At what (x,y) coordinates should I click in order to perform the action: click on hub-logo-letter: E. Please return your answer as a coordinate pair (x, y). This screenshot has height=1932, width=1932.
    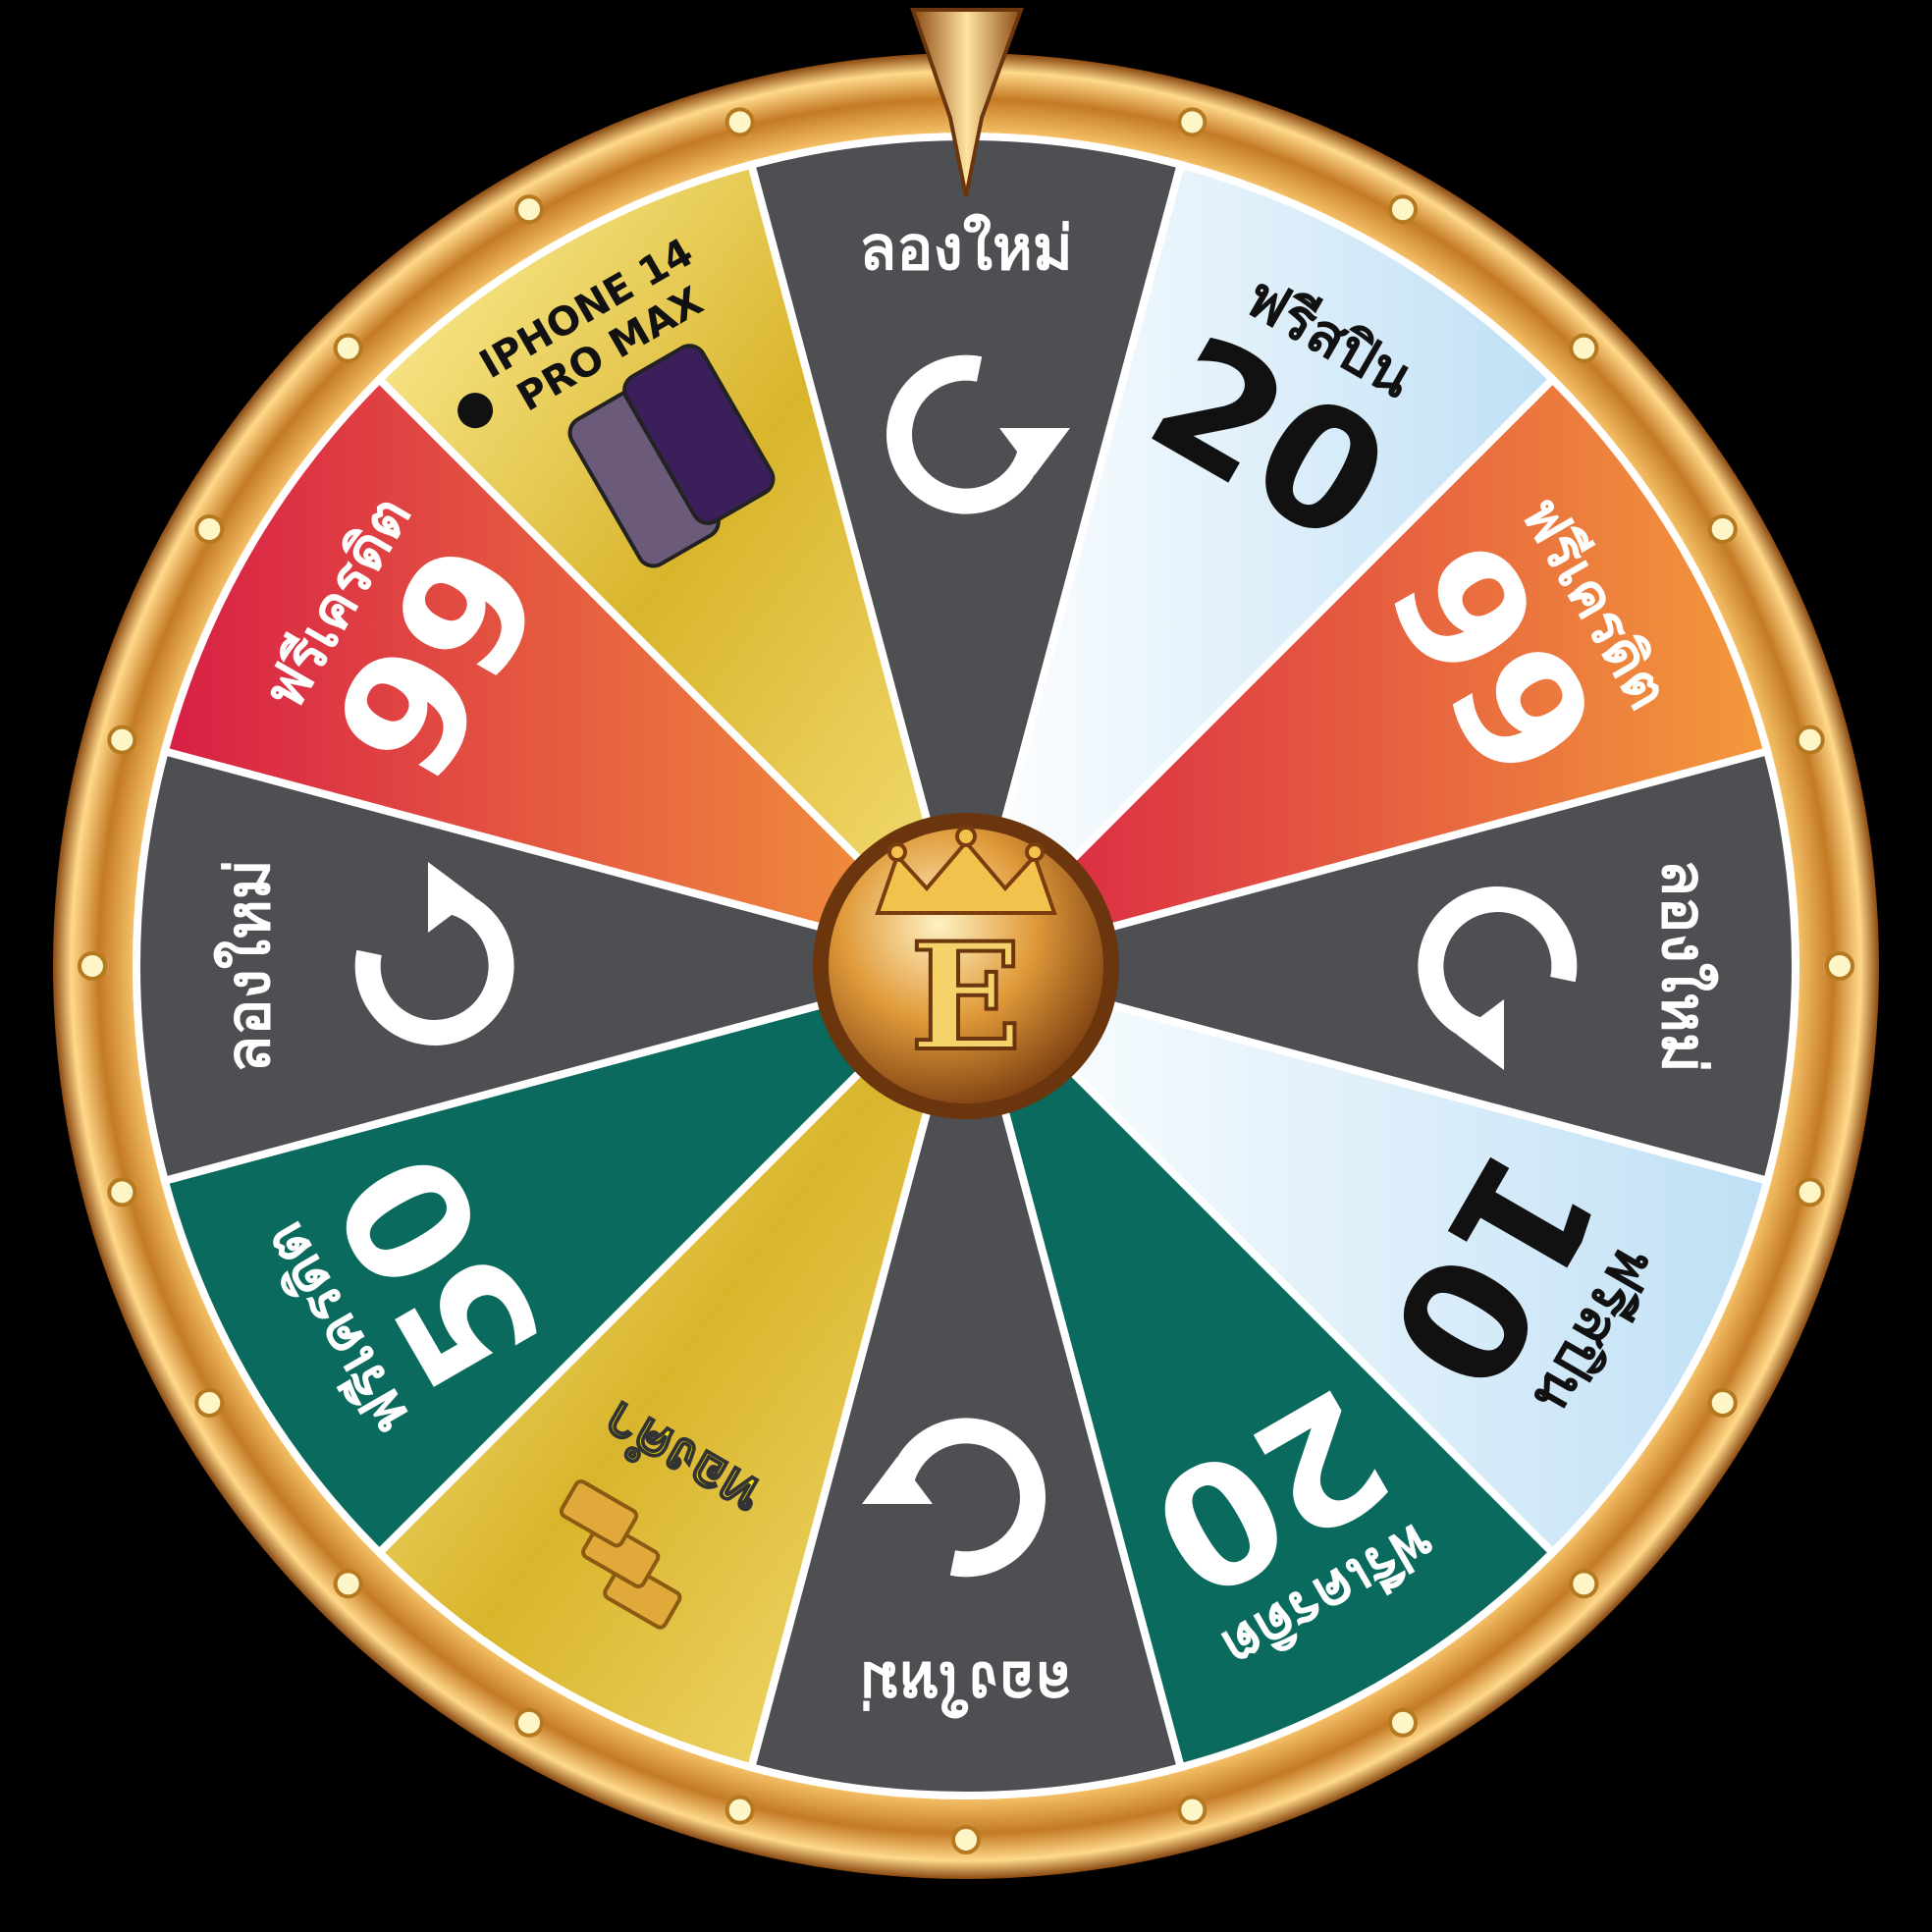
    Looking at the image, I should click on (966, 997).